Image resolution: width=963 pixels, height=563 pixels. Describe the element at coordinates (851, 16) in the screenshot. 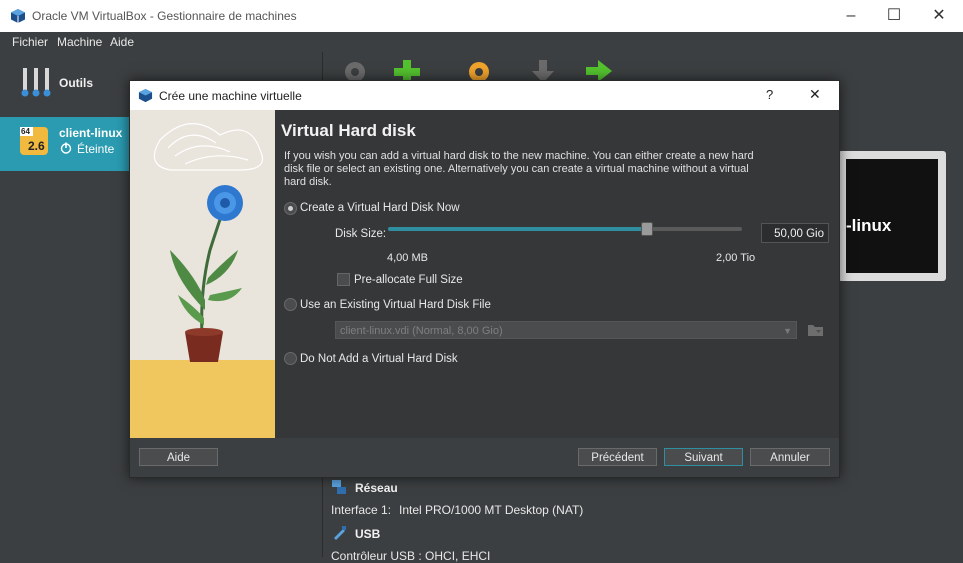

I see `minimize-button: –` at that location.